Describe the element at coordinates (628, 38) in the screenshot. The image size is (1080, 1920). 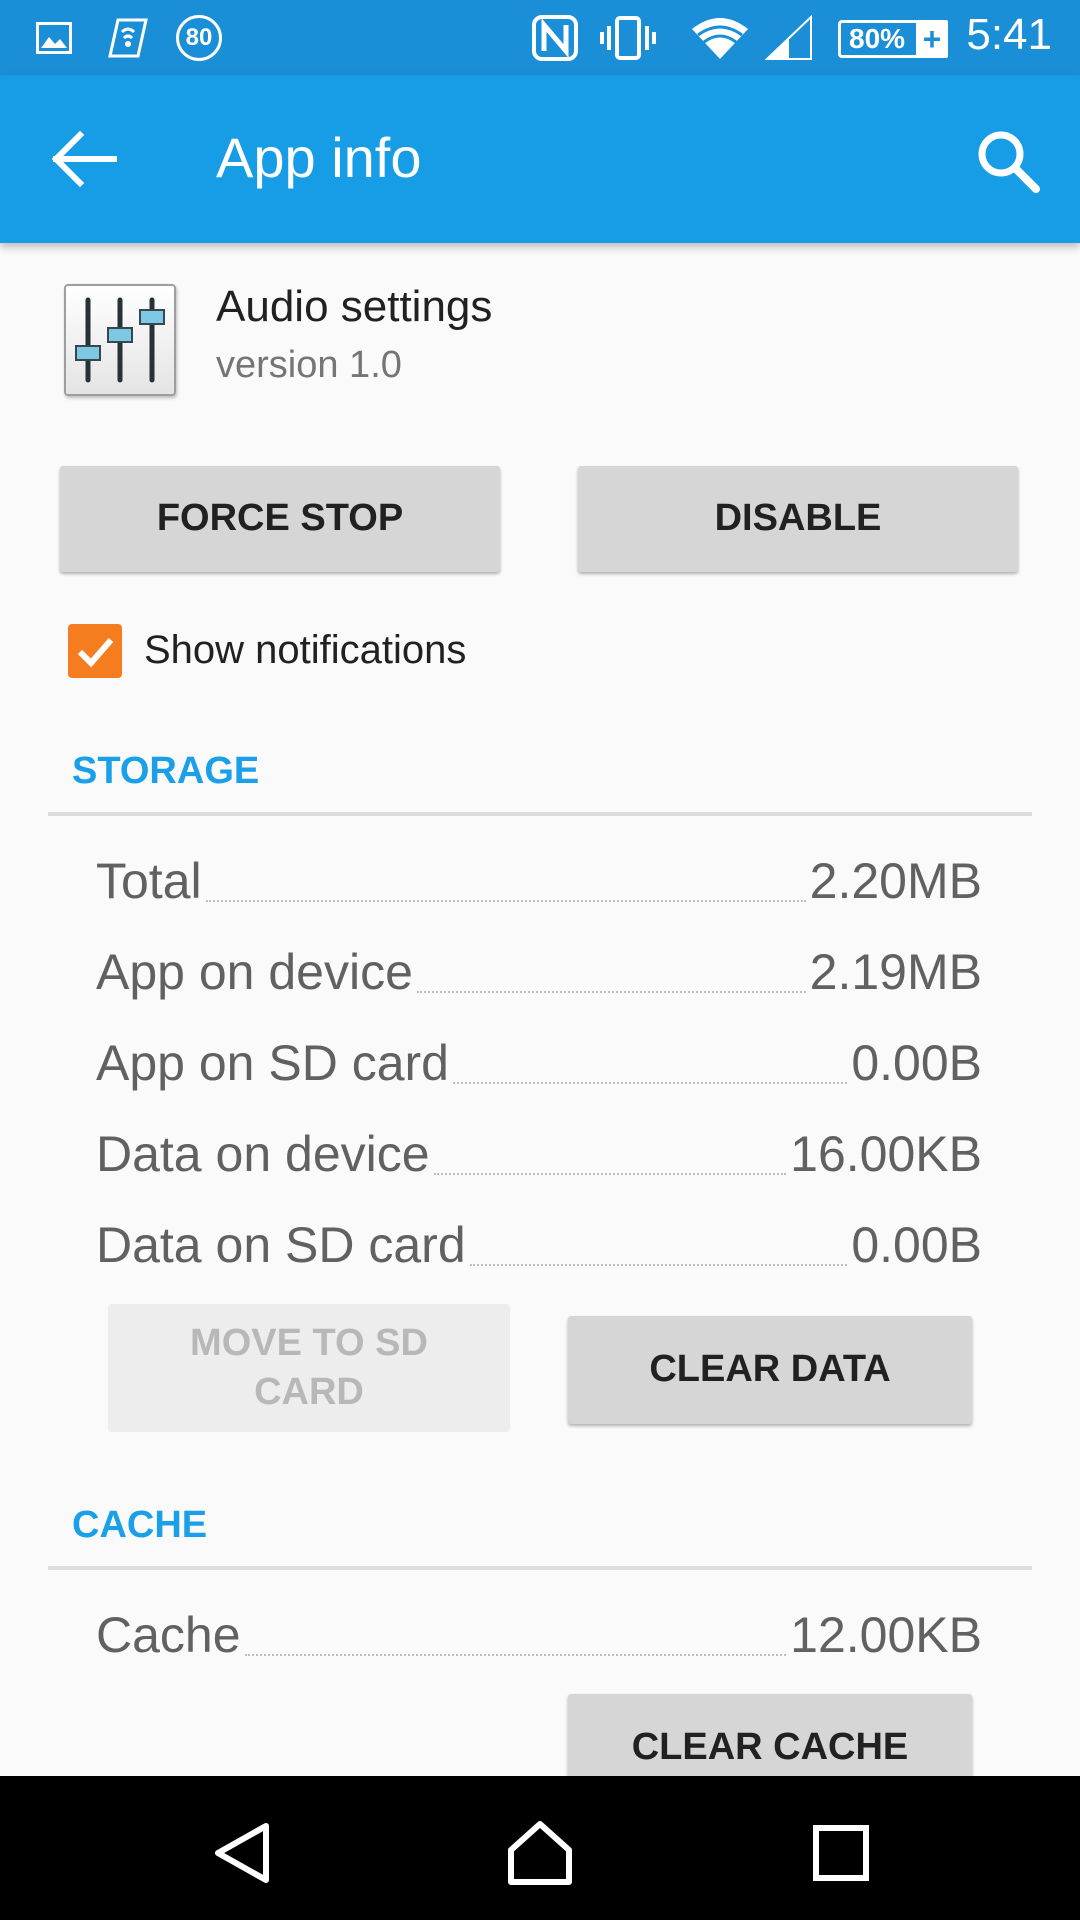
I see `vibrate-icon` at that location.